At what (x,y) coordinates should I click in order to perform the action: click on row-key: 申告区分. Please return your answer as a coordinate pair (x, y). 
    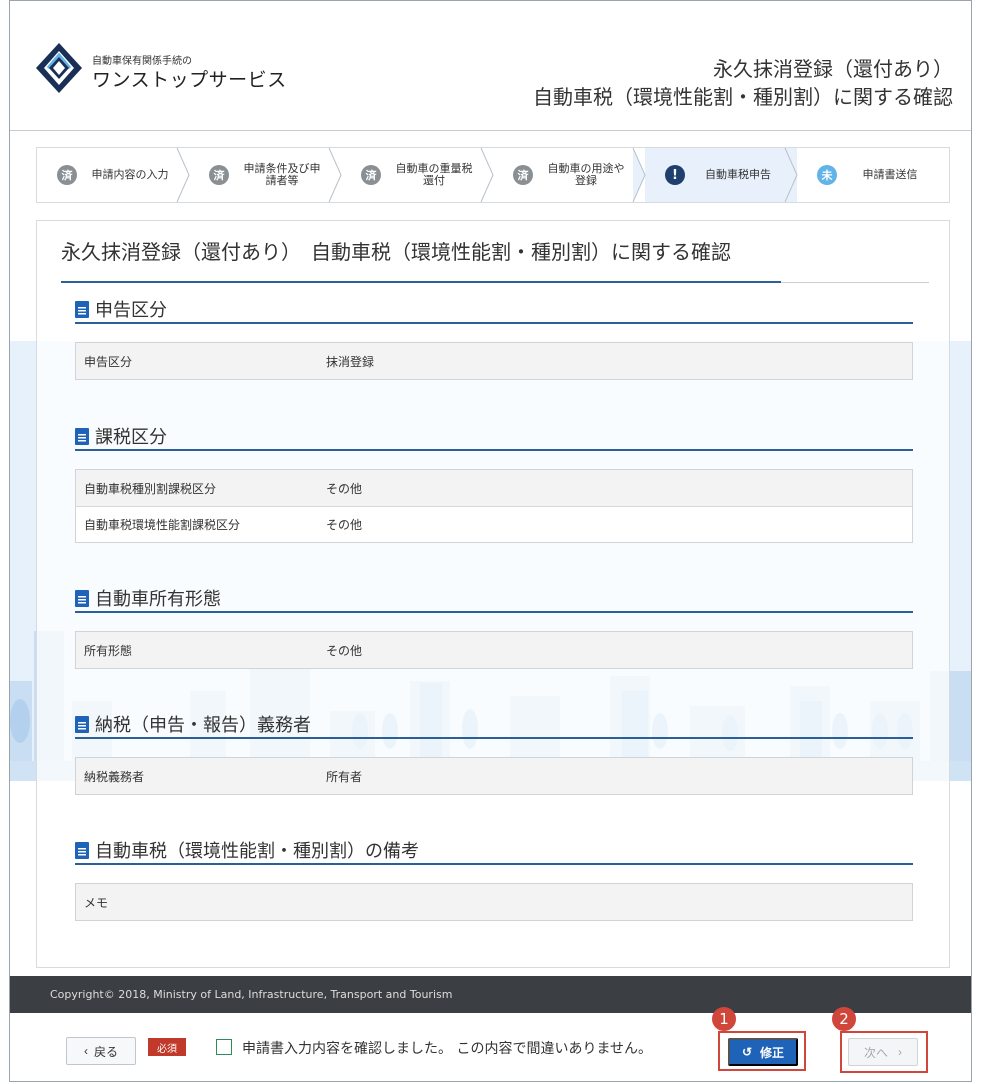
    Looking at the image, I should click on (108, 361).